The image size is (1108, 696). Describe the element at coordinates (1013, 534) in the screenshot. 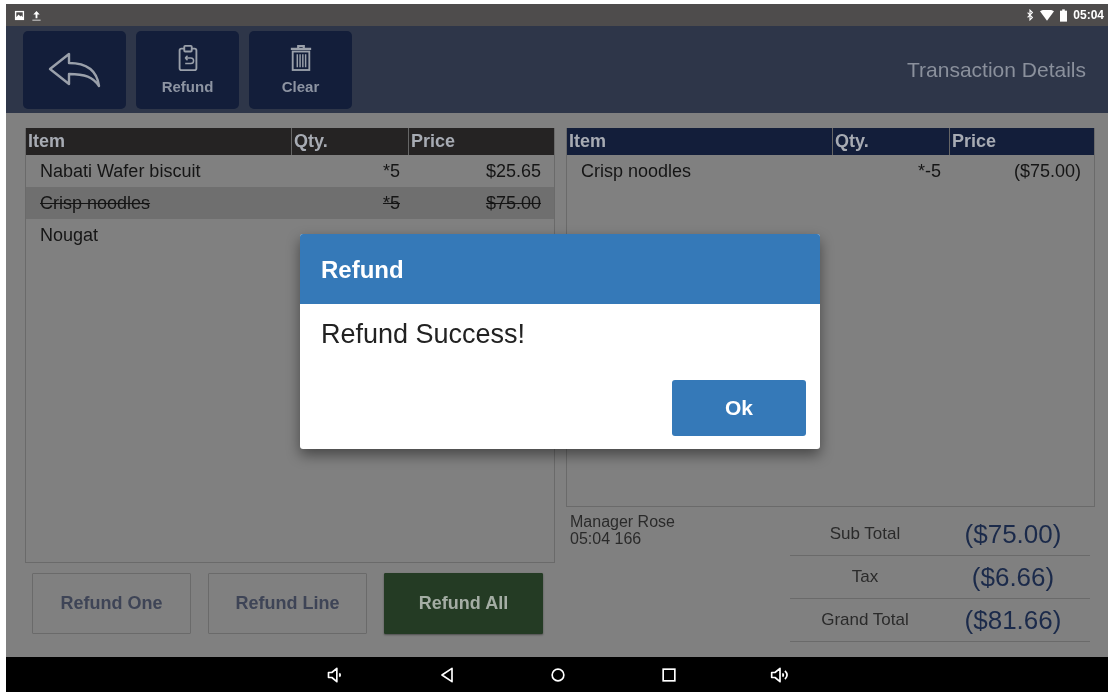

I see `total-amount: ($75.00)` at that location.